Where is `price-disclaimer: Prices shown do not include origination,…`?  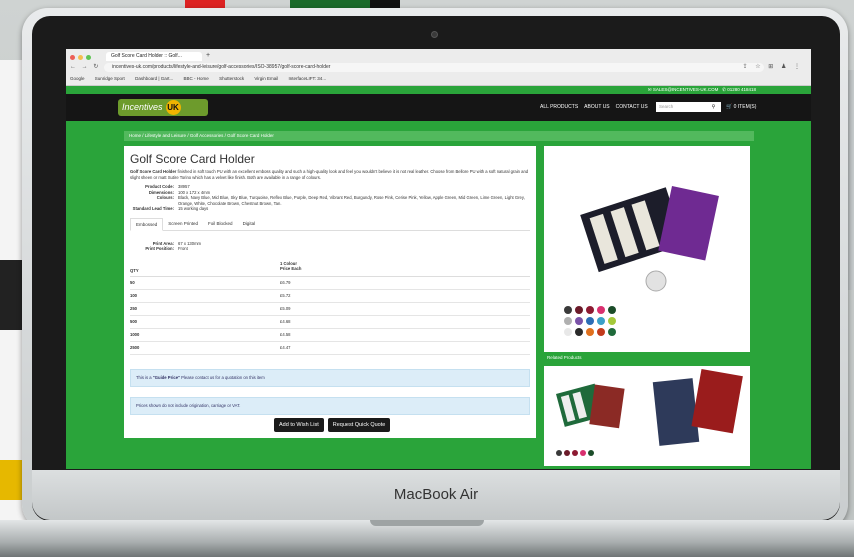
price-disclaimer: Prices shown do not include origination,… is located at coordinates (330, 405).